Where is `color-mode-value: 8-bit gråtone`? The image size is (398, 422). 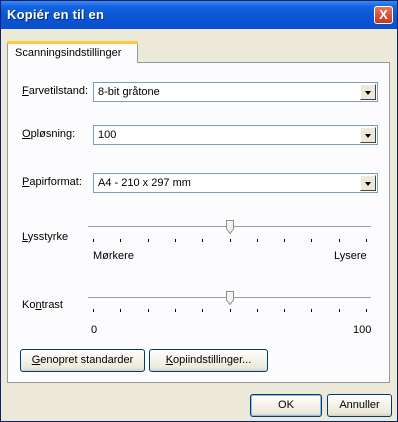
color-mode-value: 8-bit gråtone is located at coordinates (129, 92).